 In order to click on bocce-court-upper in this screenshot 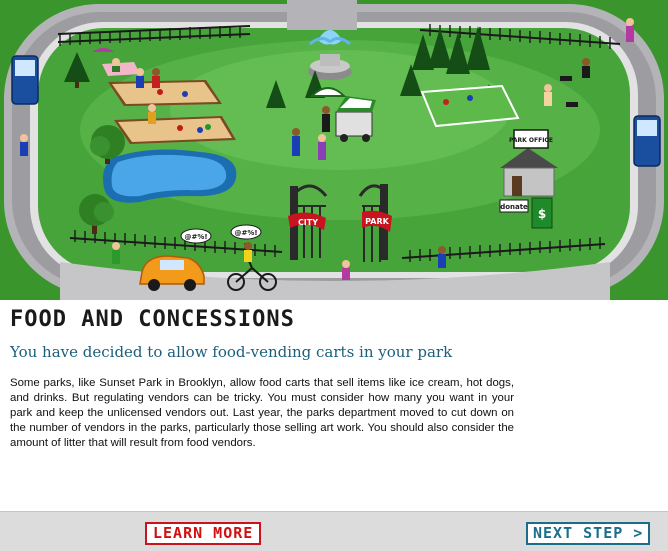, I will do `click(165, 93)`.